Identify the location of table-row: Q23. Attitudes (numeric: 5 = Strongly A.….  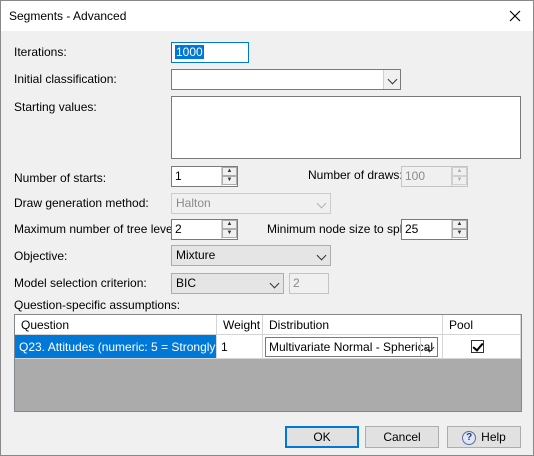
(268, 347).